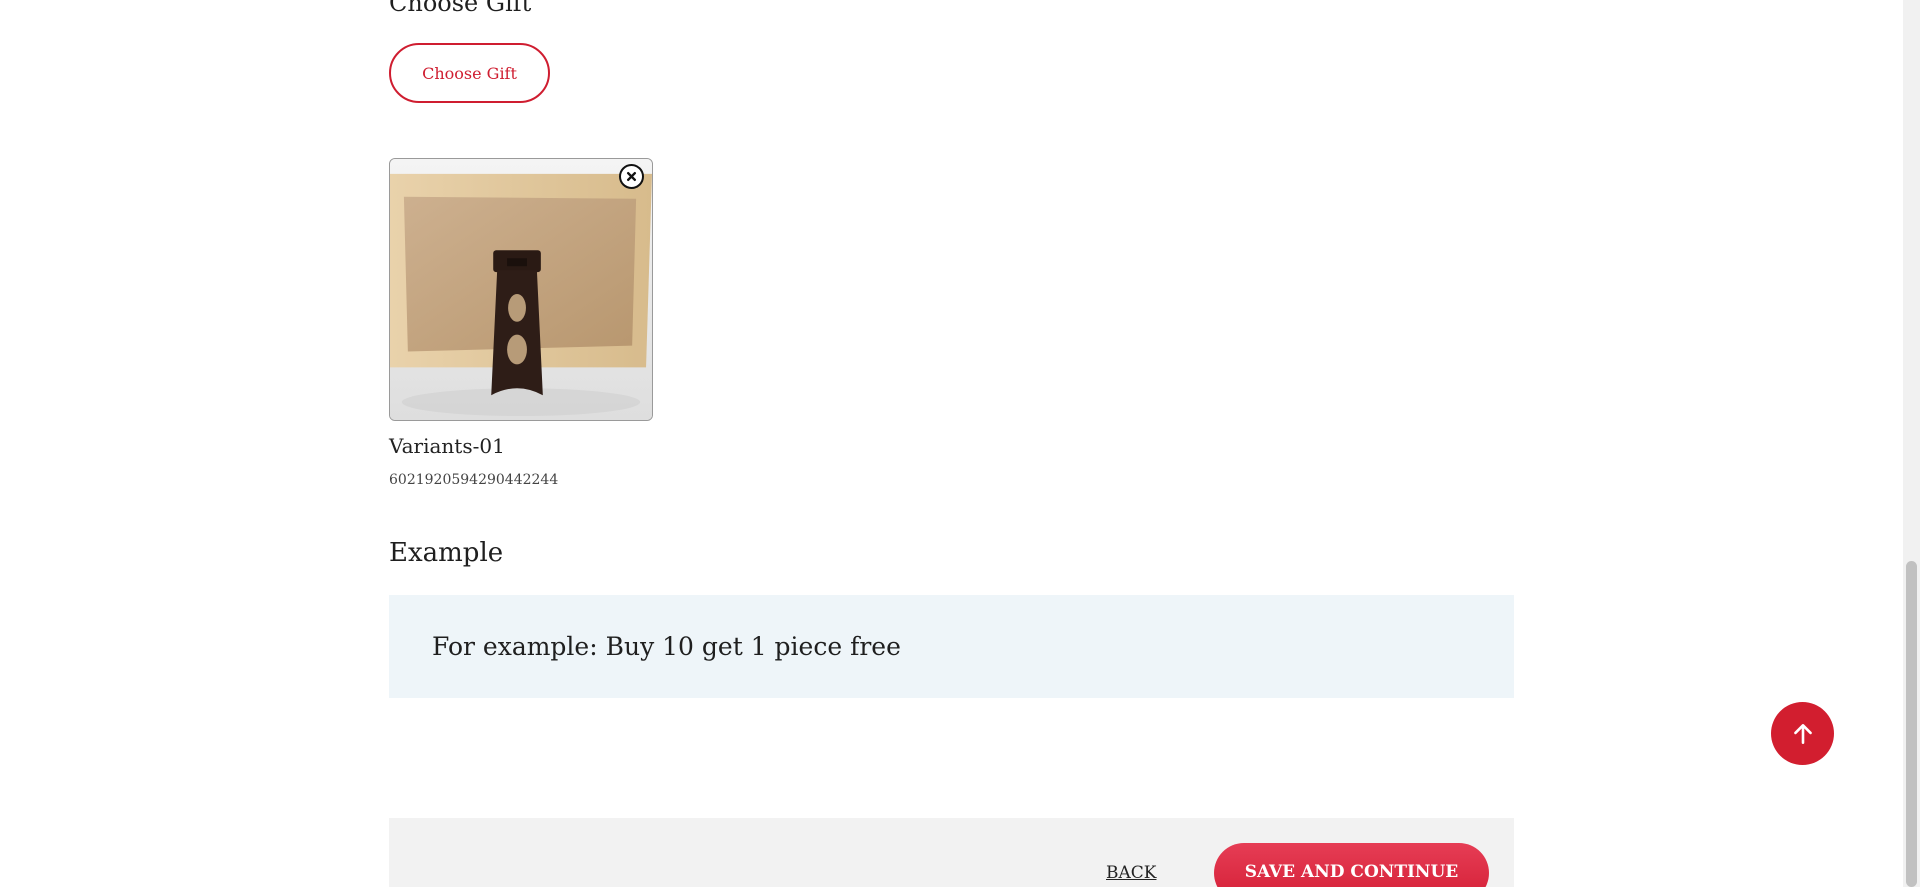 Image resolution: width=1920 pixels, height=887 pixels. What do you see at coordinates (1351, 865) in the screenshot?
I see `save-and-continue-button: SAVE AND CONTINUE` at bounding box center [1351, 865].